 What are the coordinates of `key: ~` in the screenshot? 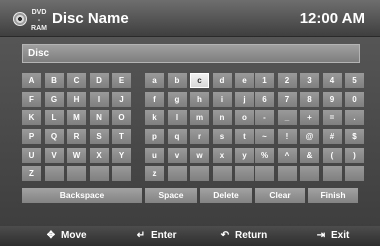 It's located at (264, 136).